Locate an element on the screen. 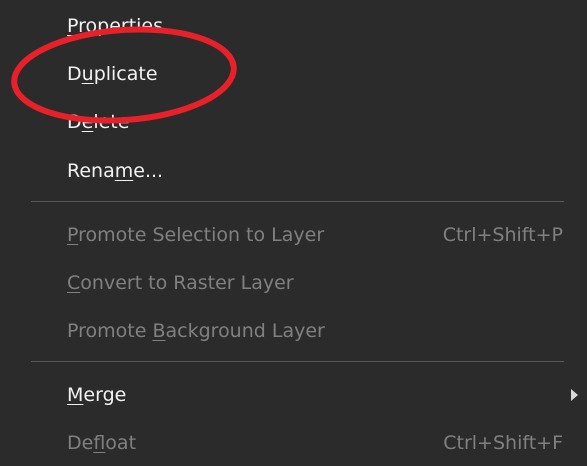 Image resolution: width=587 pixels, height=466 pixels. menu-item-promote-background-layer: Promote Background Layer is located at coordinates (293, 331).